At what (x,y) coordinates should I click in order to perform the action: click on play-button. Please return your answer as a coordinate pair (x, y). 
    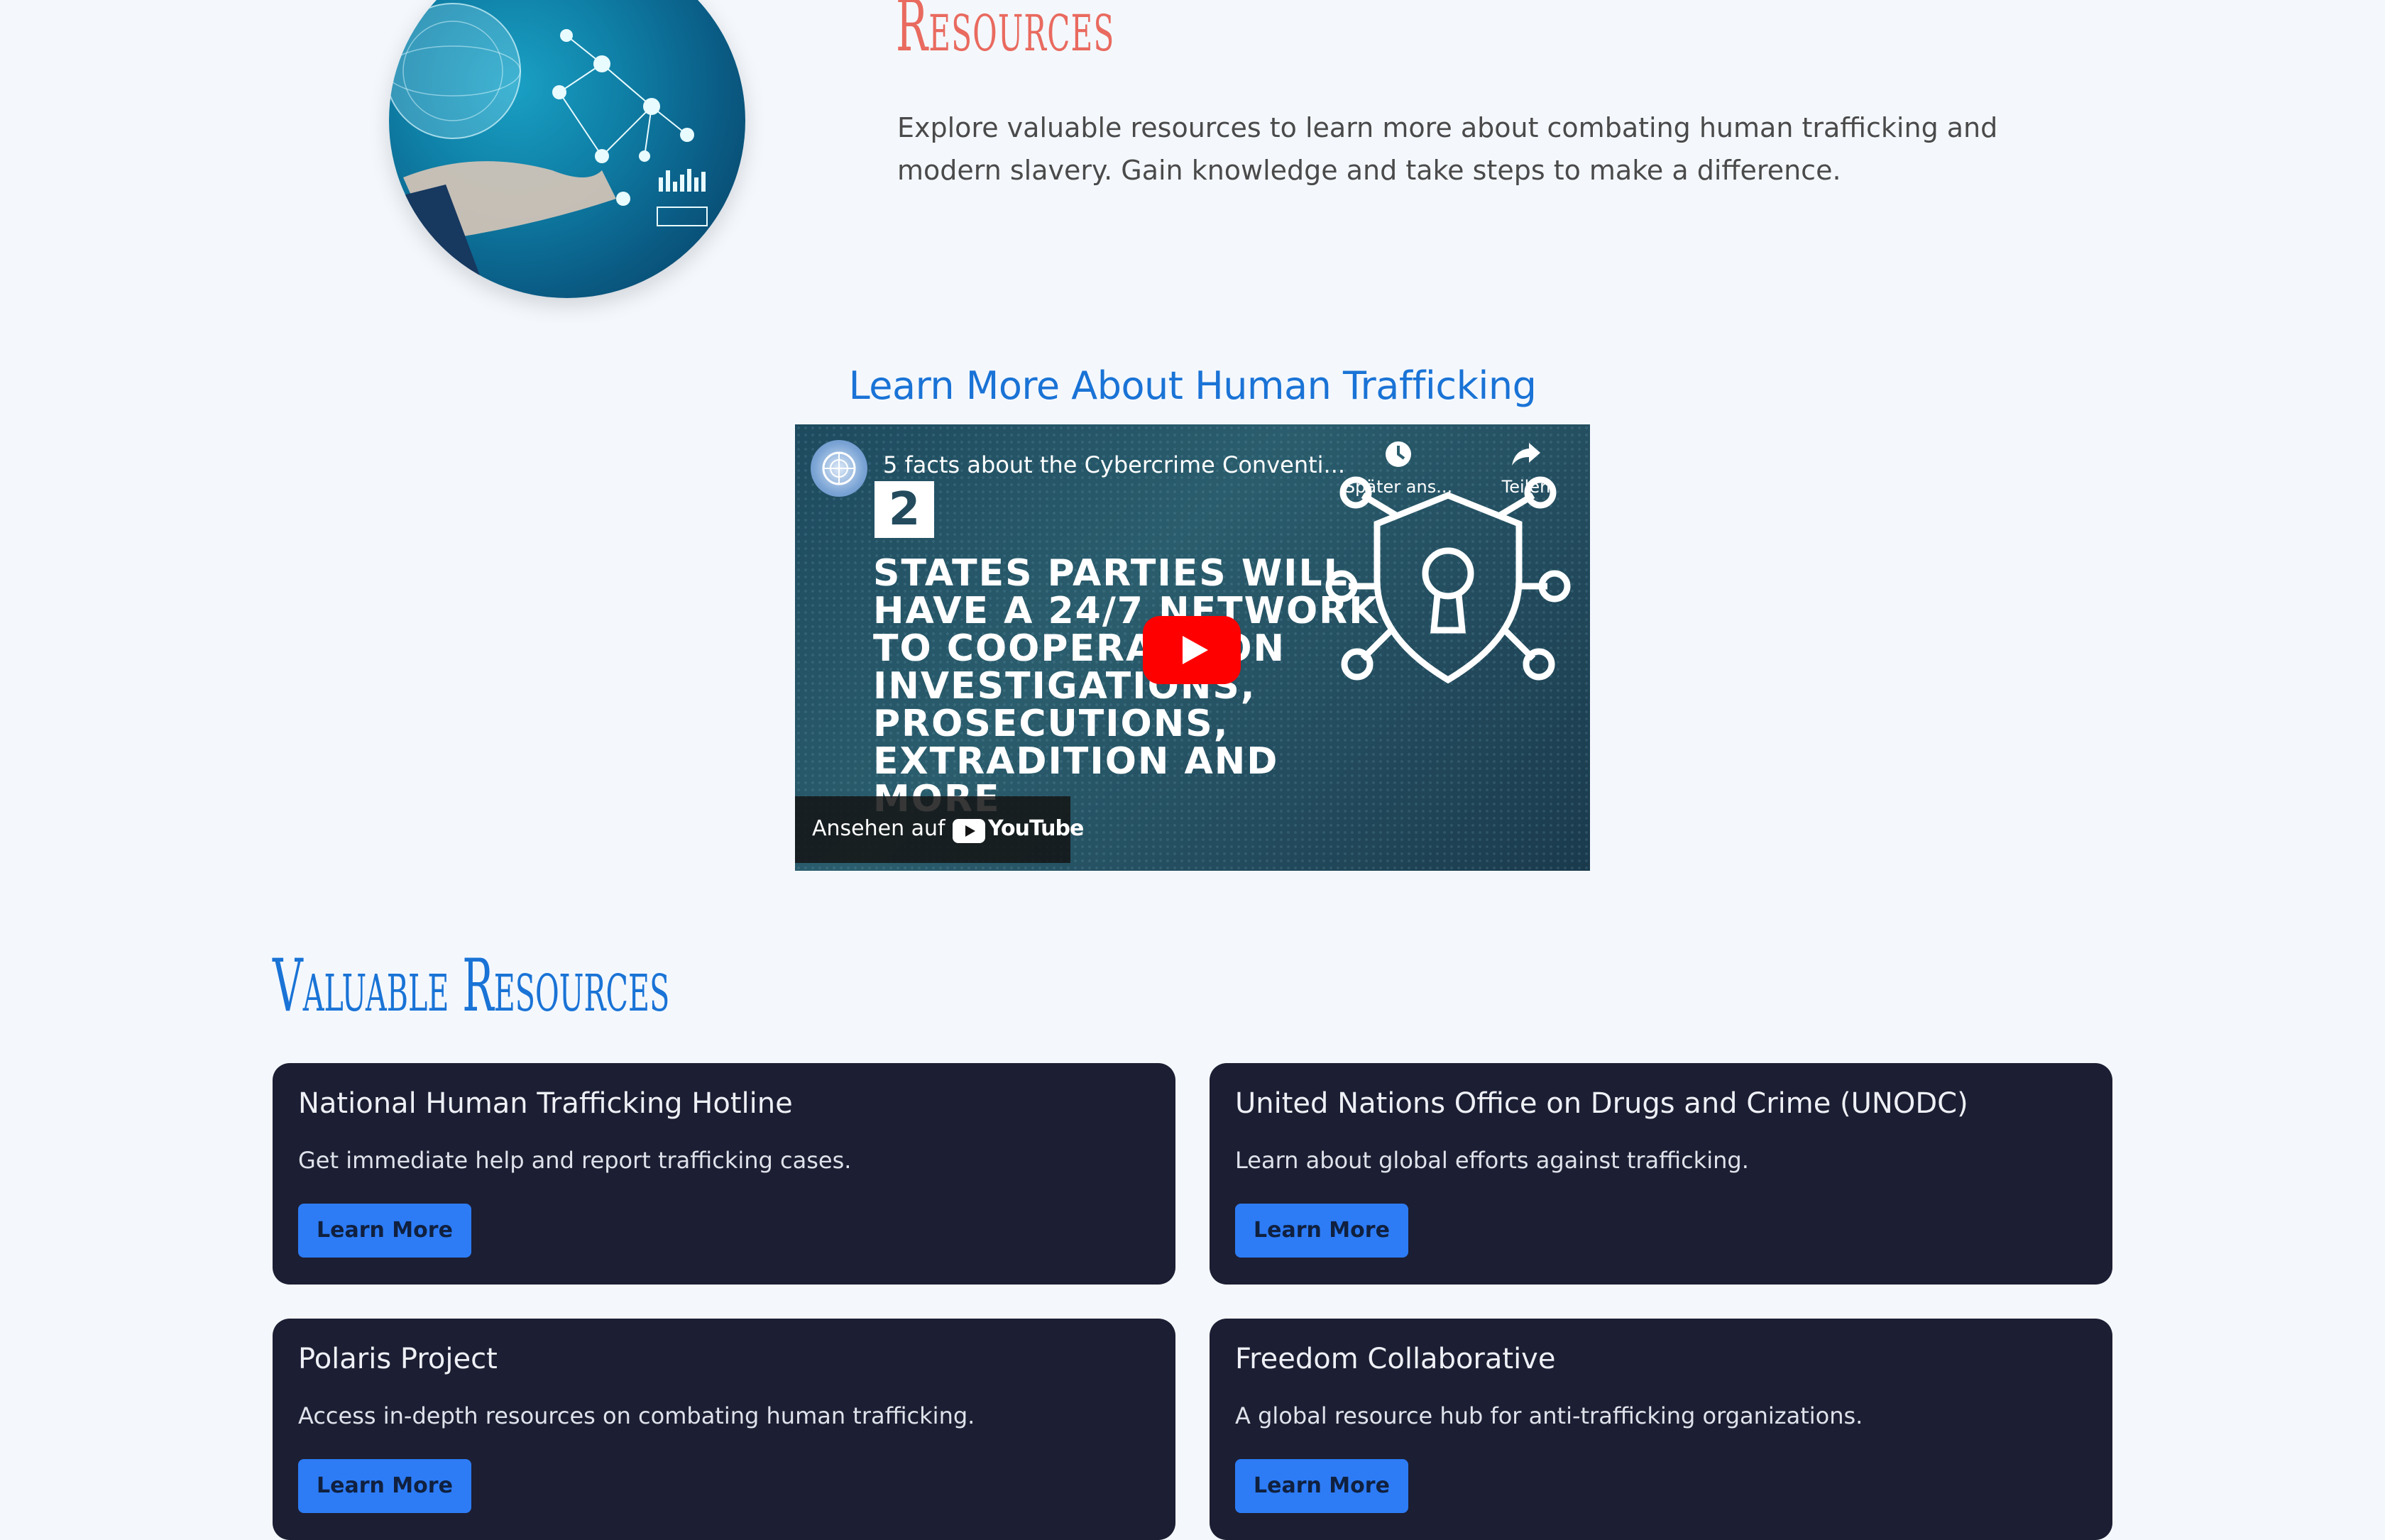
    Looking at the image, I should click on (1192, 650).